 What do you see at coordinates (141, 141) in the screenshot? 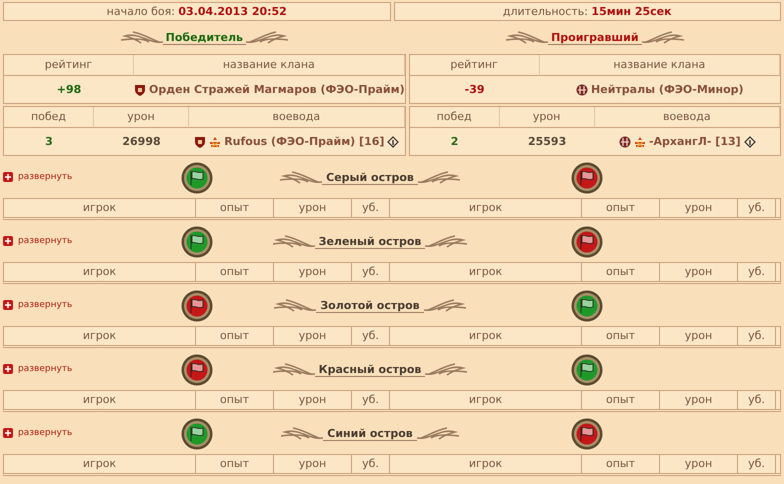
I see `damage-value: 26998` at bounding box center [141, 141].